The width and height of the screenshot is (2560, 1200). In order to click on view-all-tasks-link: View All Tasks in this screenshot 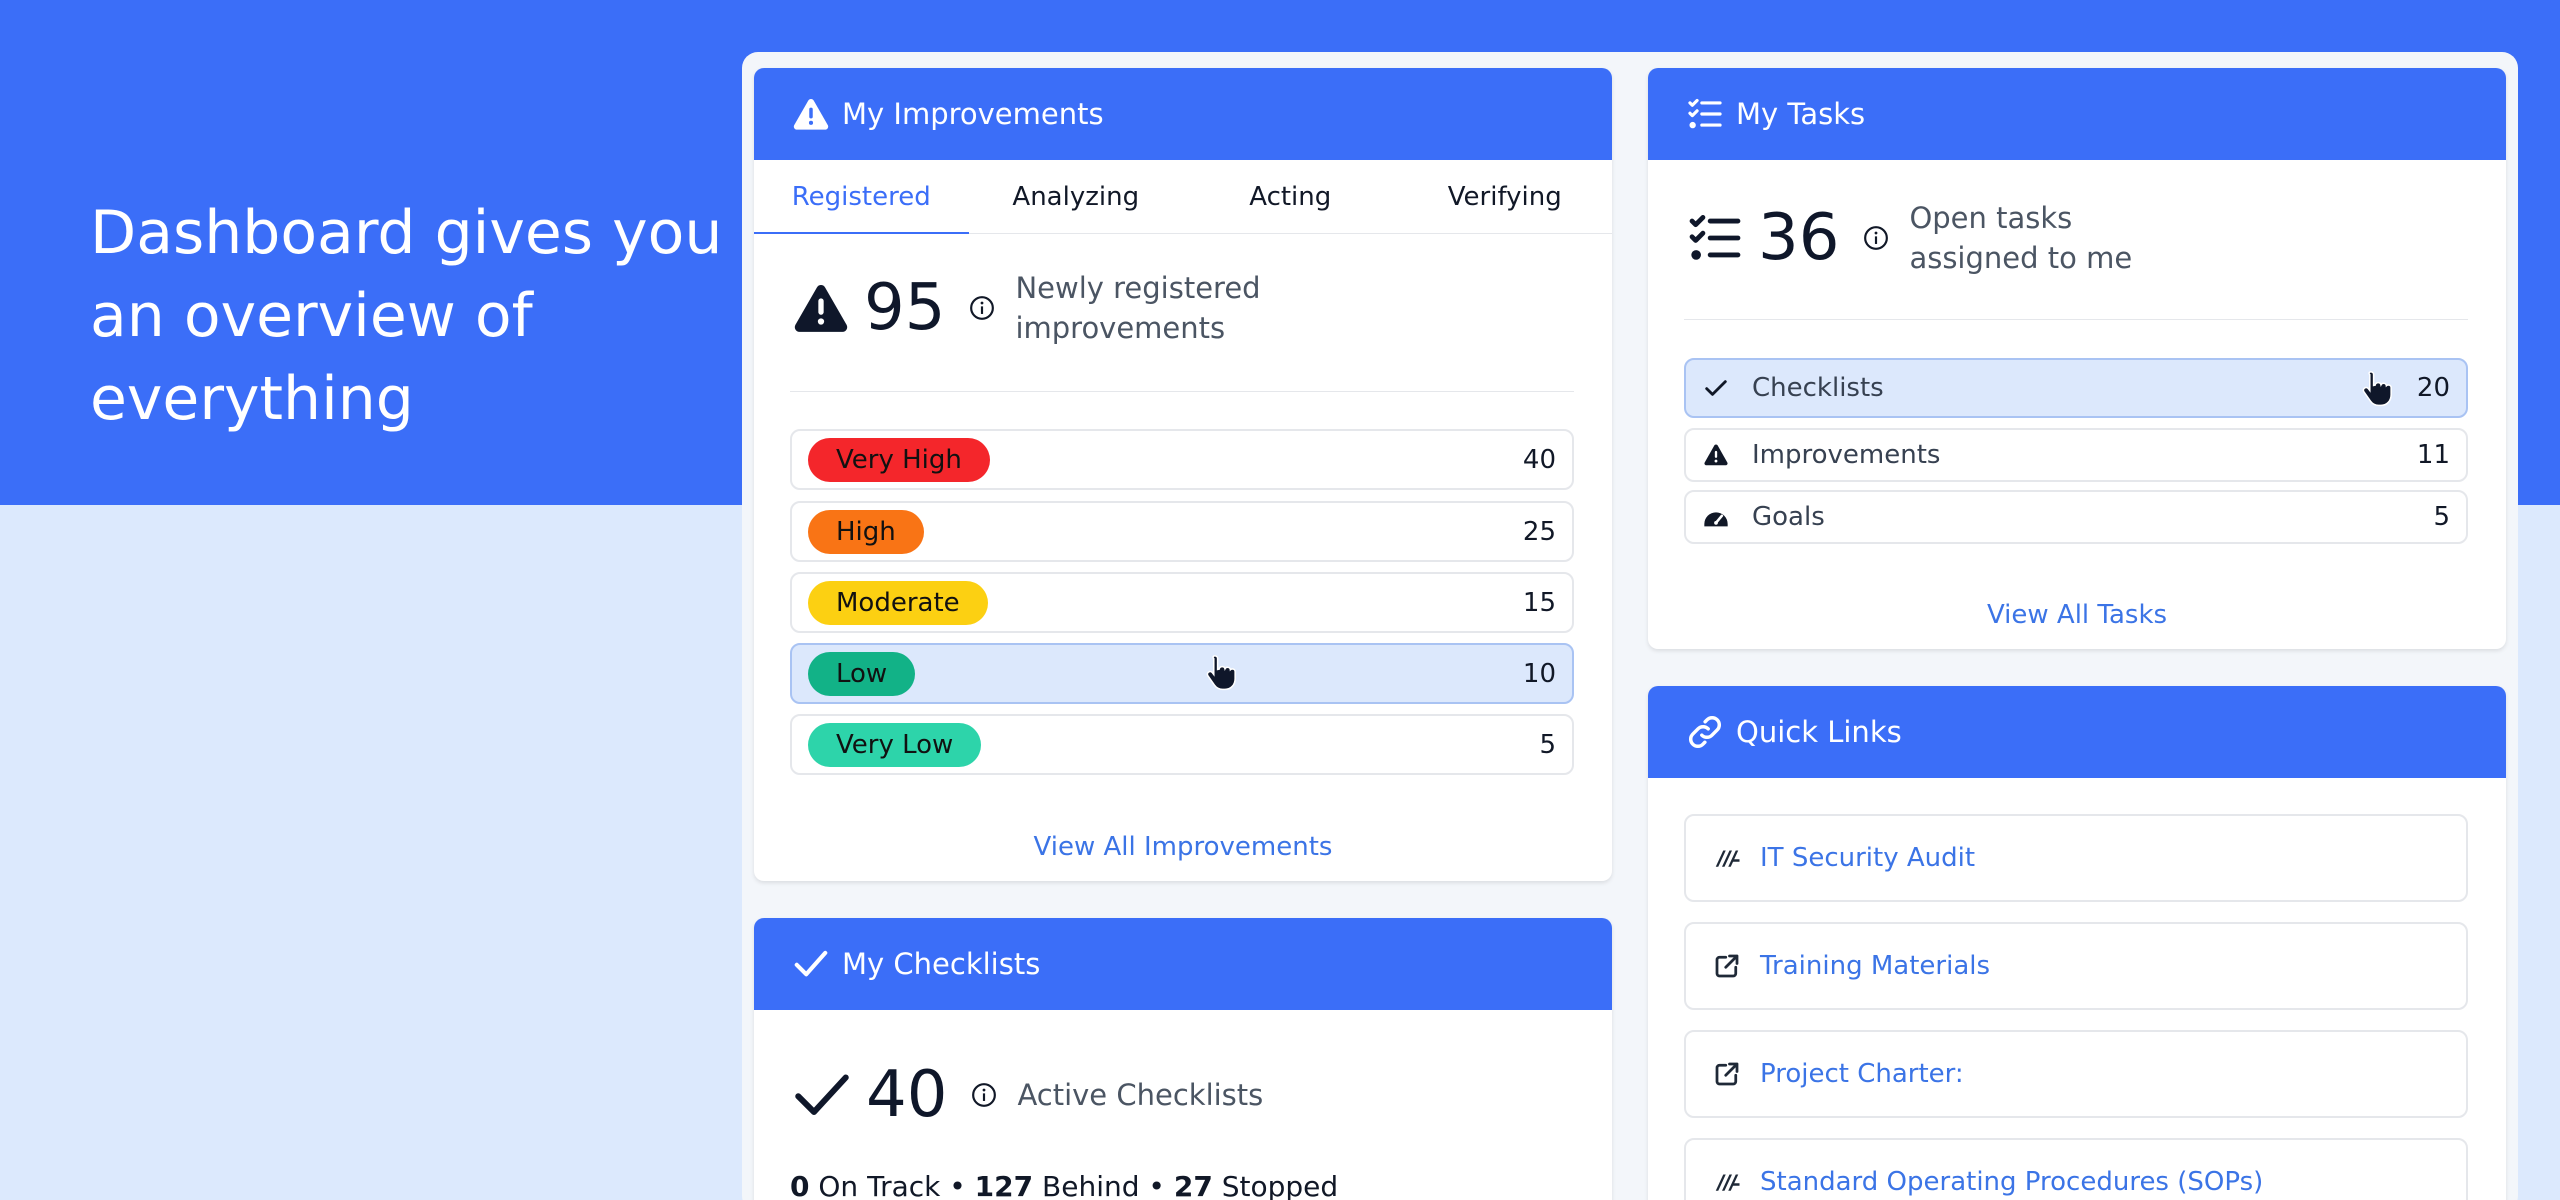, I will do `click(2077, 615)`.